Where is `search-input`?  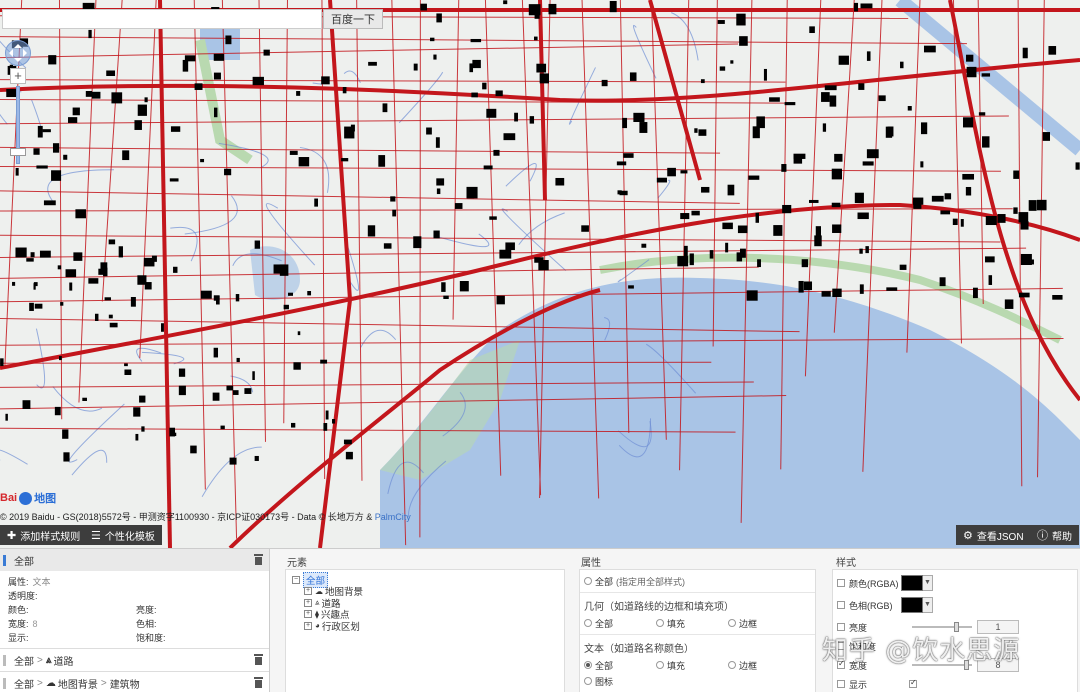
search-input is located at coordinates (162, 19).